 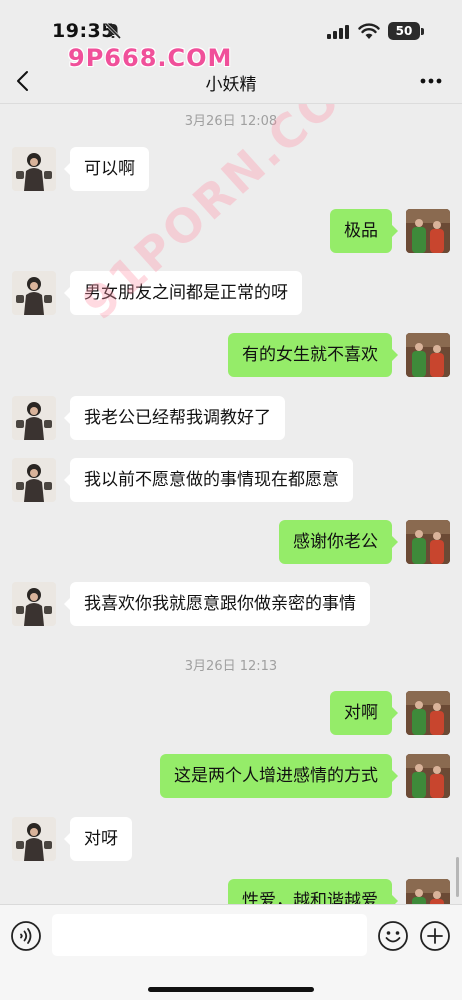 What do you see at coordinates (231, 85) in the screenshot?
I see `chat-title: 小妖精` at bounding box center [231, 85].